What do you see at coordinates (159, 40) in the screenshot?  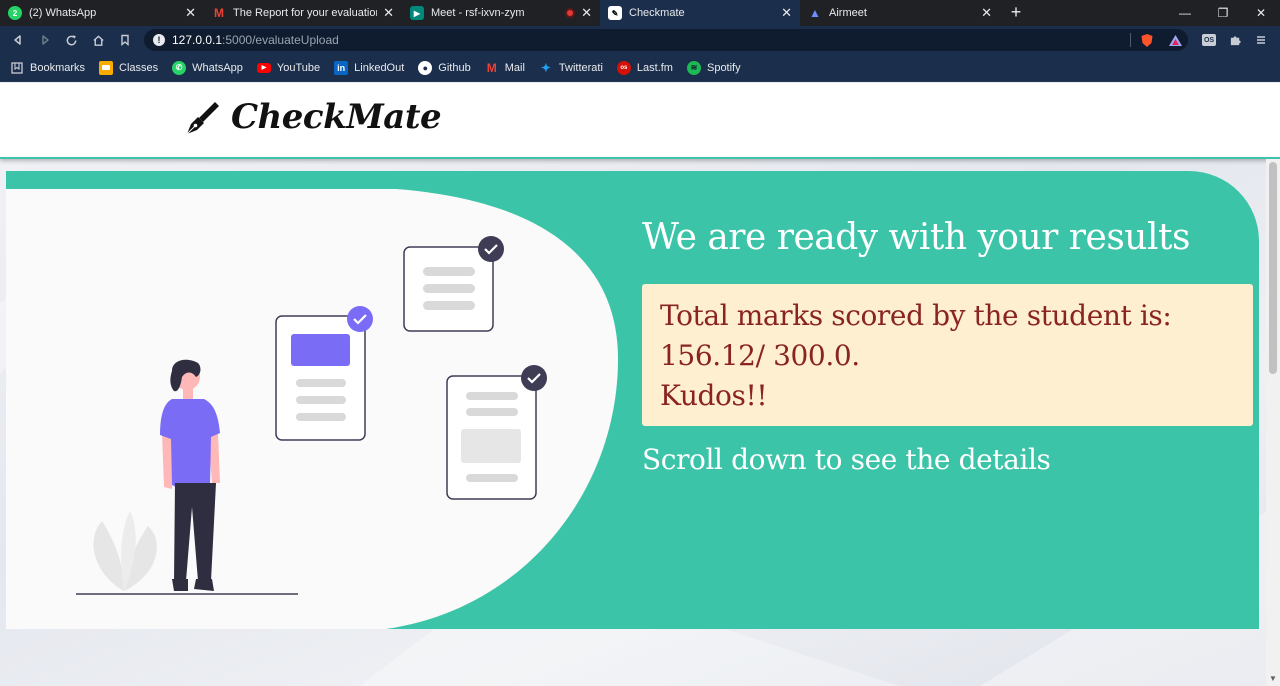 I see `info-icon: !` at bounding box center [159, 40].